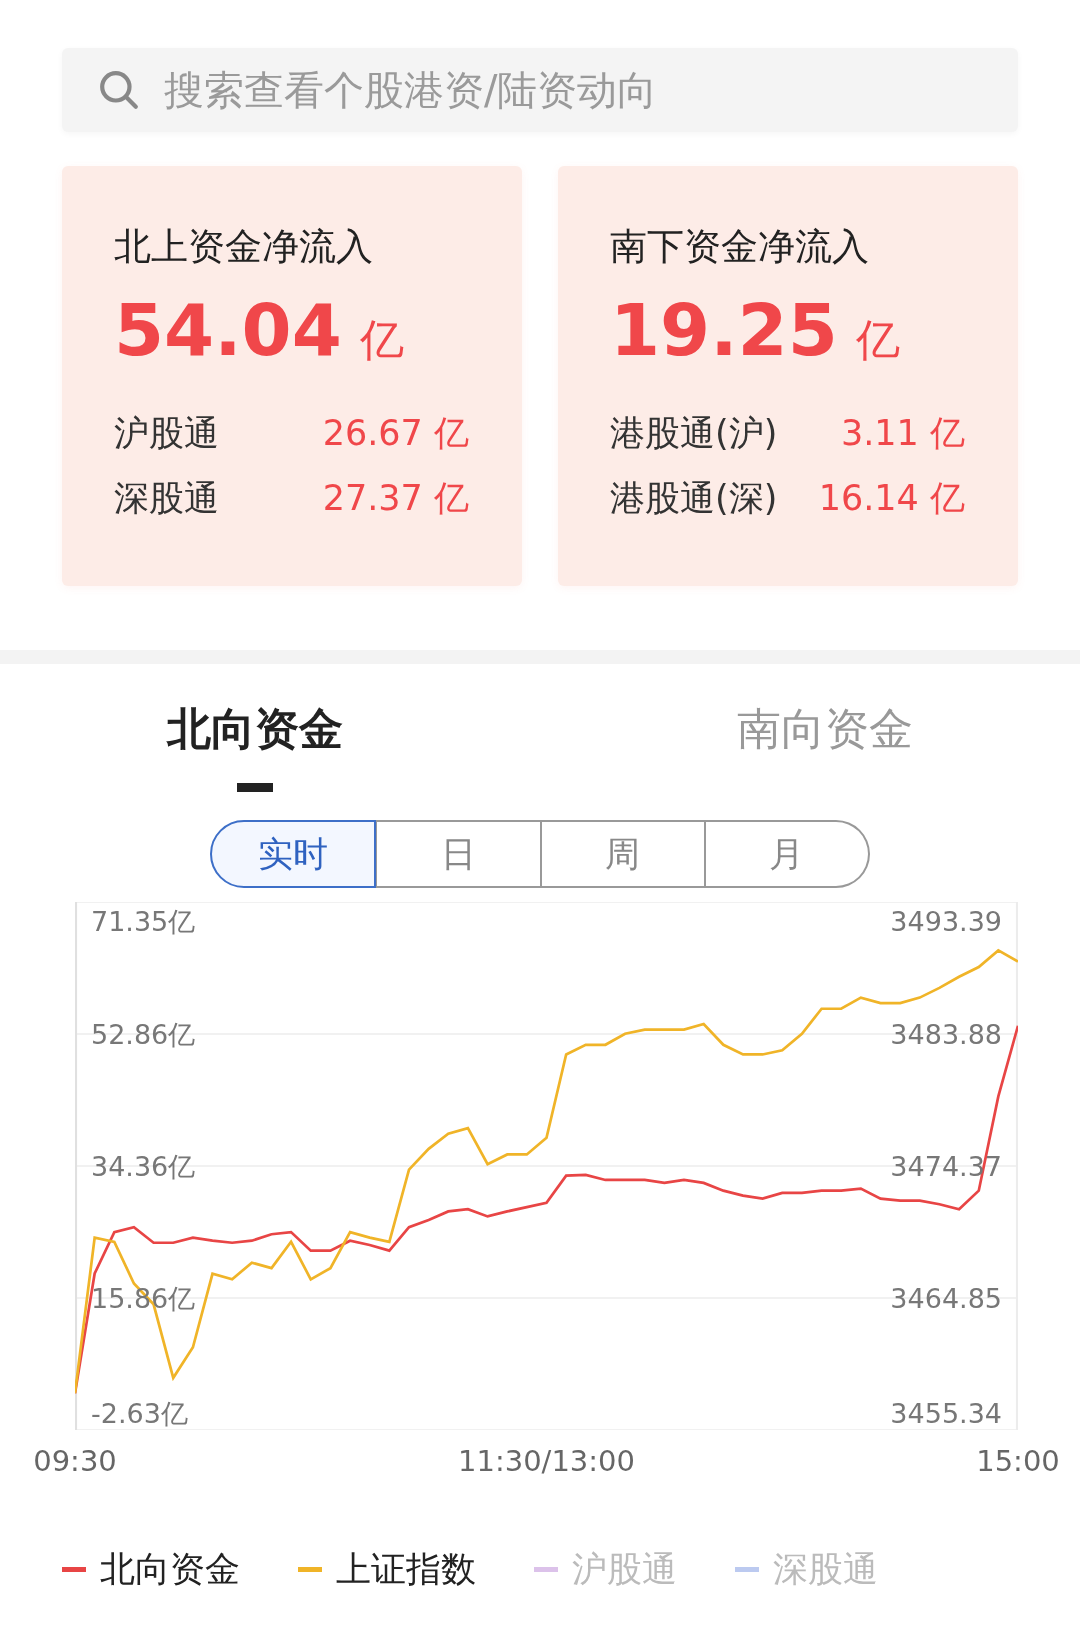 The image size is (1080, 1631). What do you see at coordinates (406, 1569) in the screenshot?
I see `legend-label: 上证指数` at bounding box center [406, 1569].